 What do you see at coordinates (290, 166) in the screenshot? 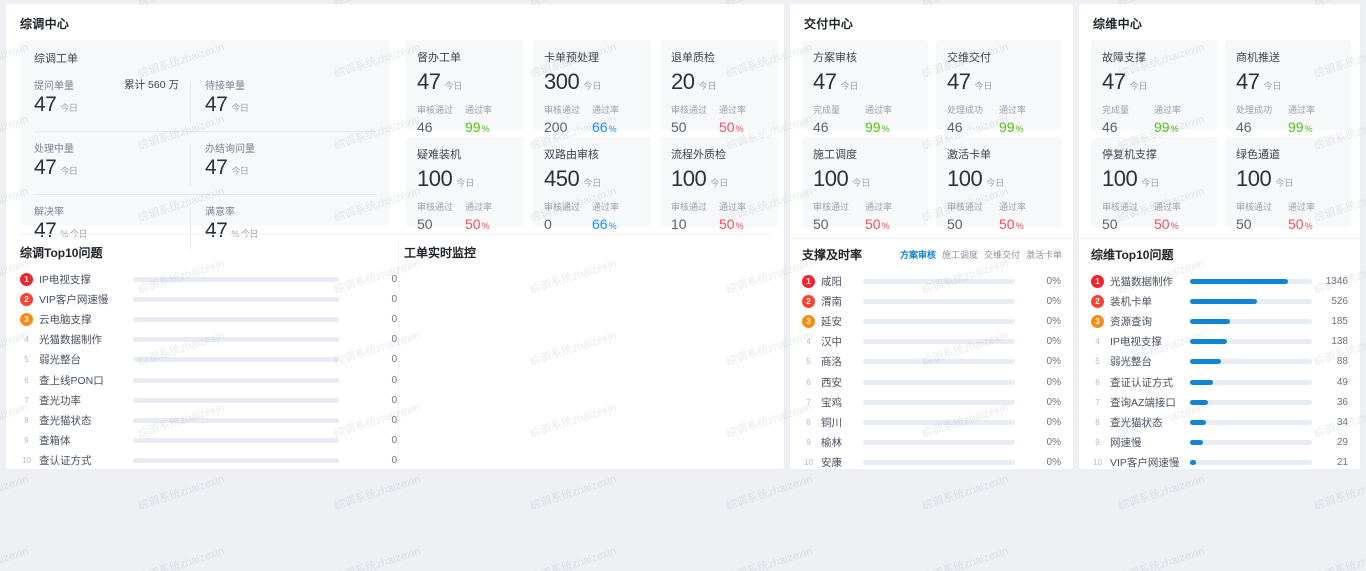
I see `summary-cell: 办结询问量 47 今日` at bounding box center [290, 166].